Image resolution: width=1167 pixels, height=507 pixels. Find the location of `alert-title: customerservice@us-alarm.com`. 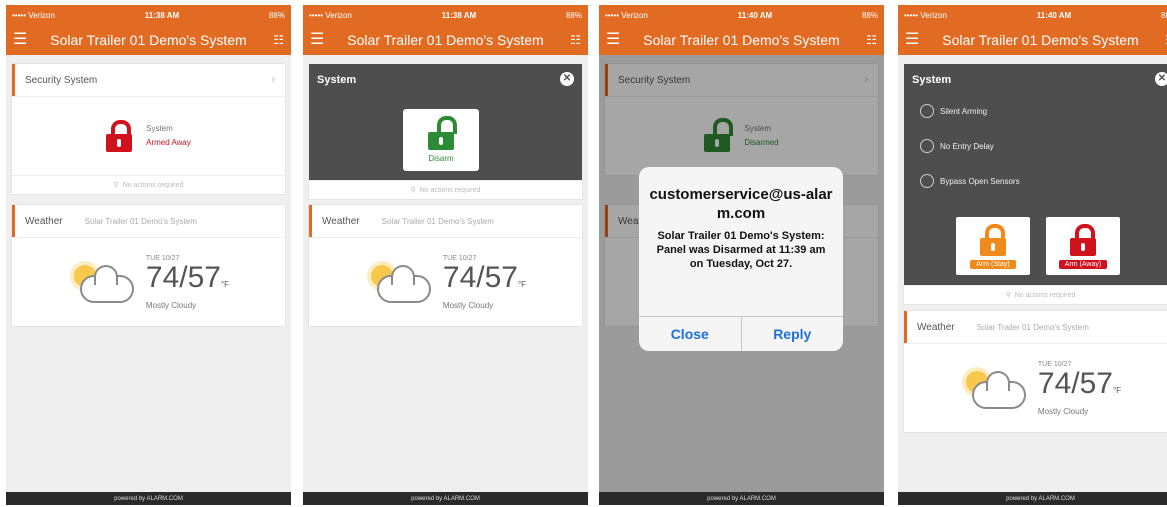

alert-title: customerservice@us-alarm.com is located at coordinates (741, 204).